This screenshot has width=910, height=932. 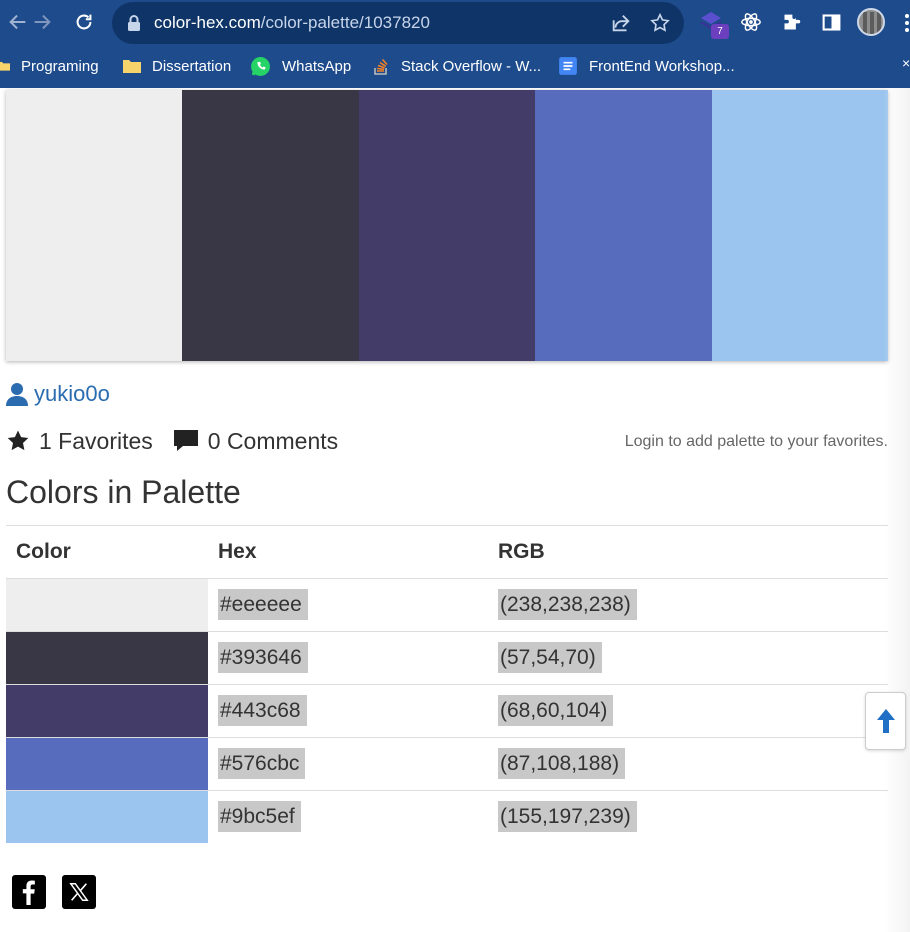 I want to click on scroll-to-top-button, so click(x=885, y=721).